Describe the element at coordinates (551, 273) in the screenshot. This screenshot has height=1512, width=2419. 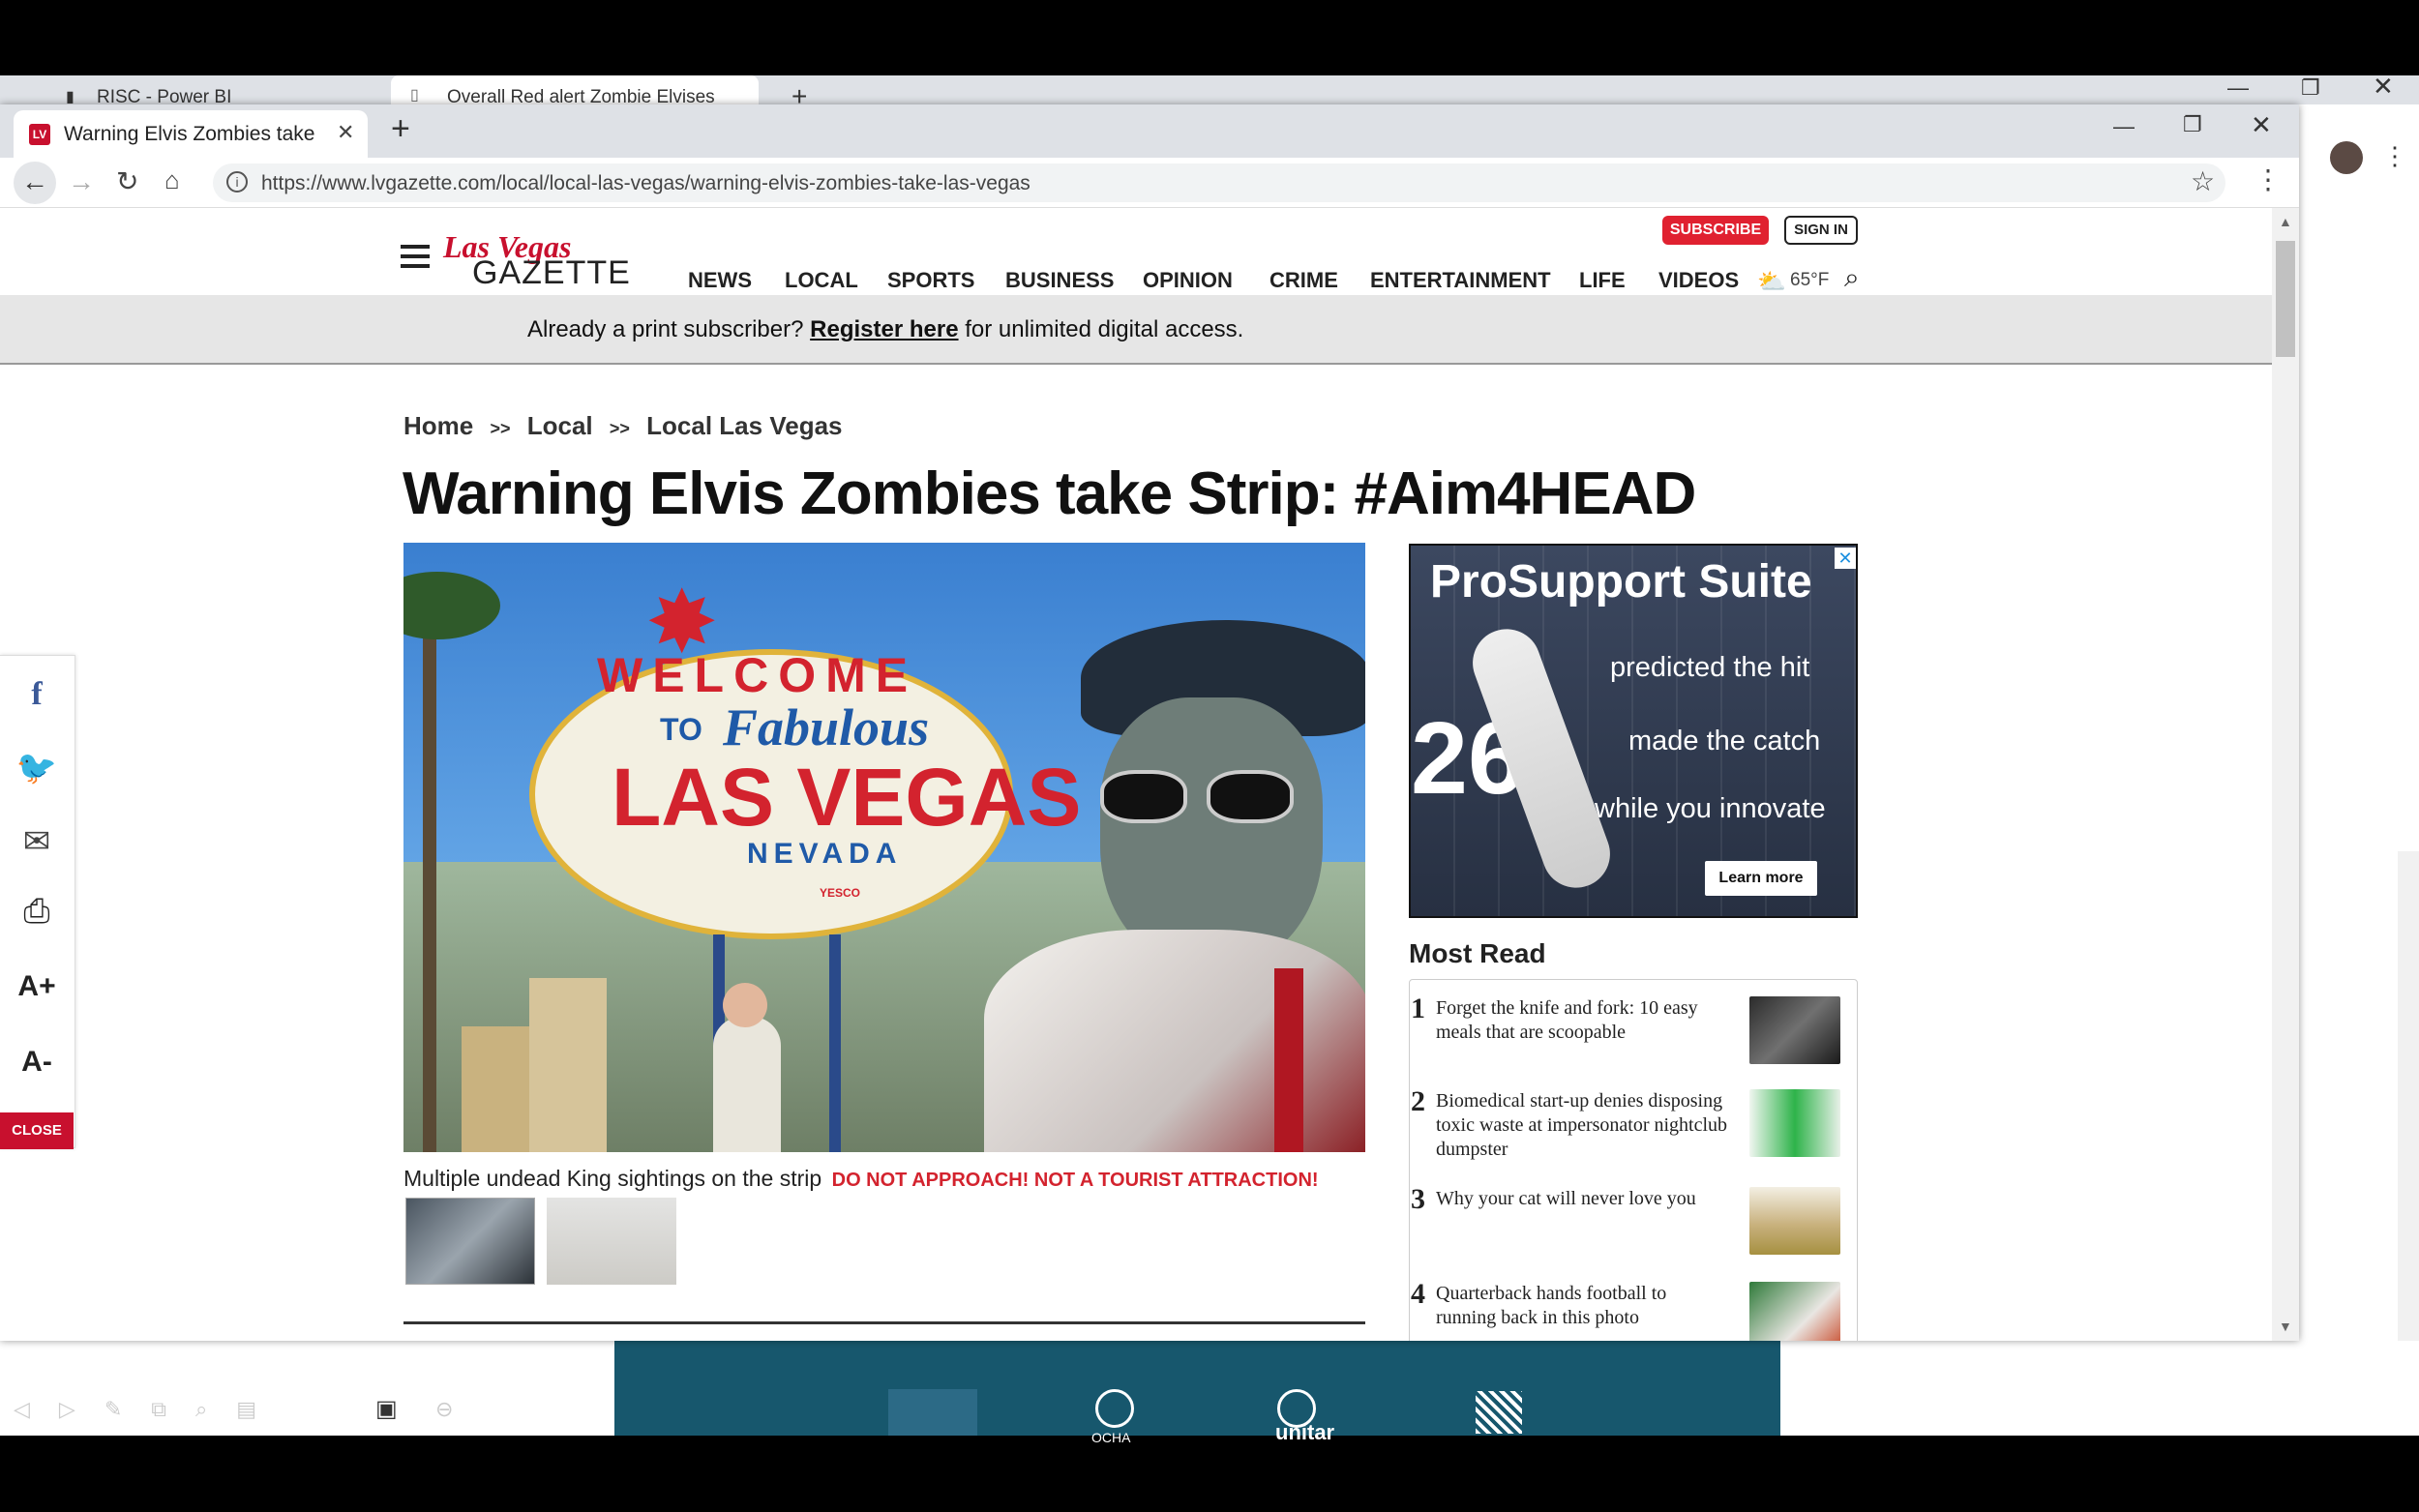
I see `logo-text: GAZETTE` at that location.